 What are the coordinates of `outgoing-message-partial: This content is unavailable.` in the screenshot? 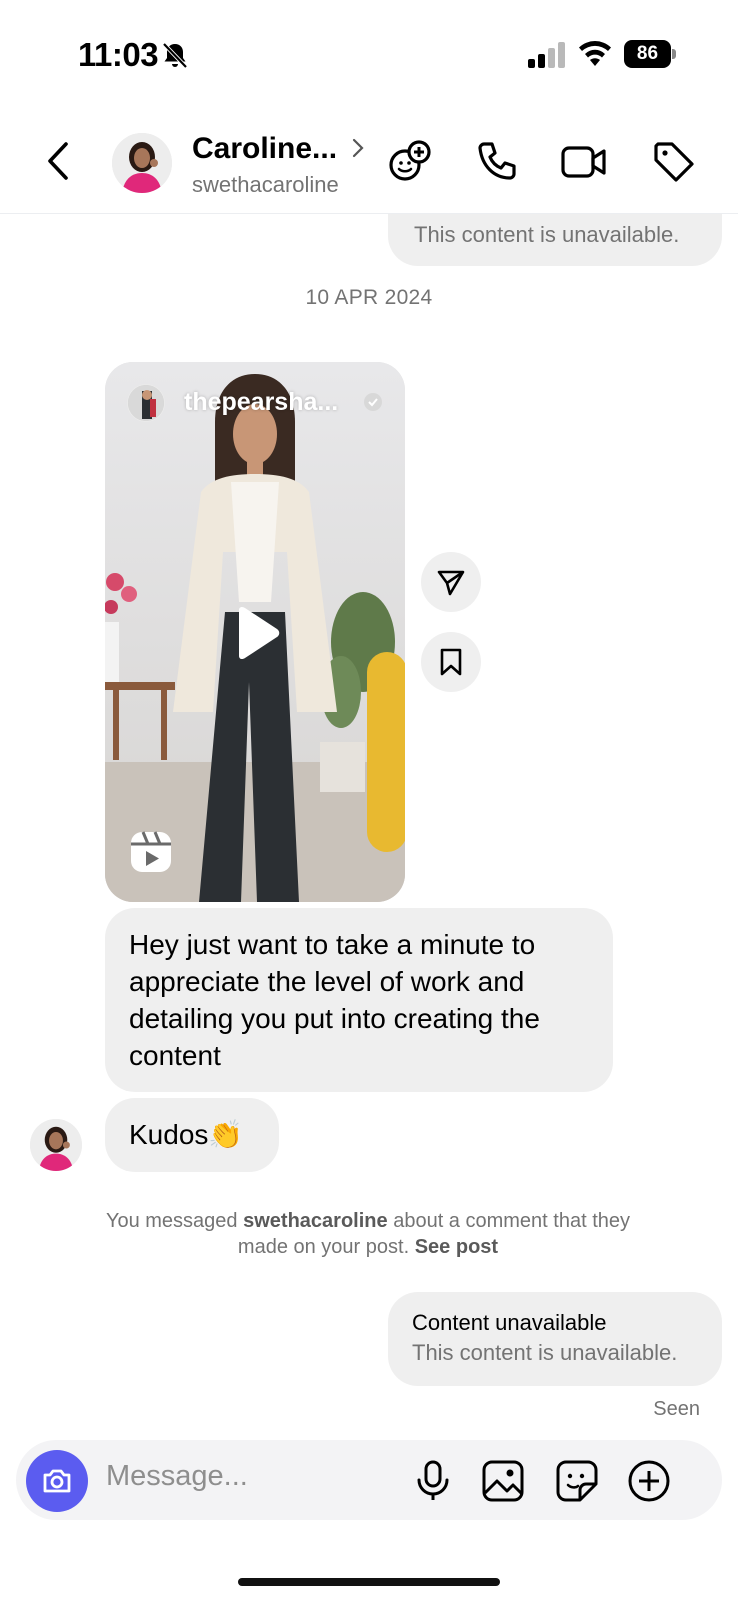 It's located at (555, 240).